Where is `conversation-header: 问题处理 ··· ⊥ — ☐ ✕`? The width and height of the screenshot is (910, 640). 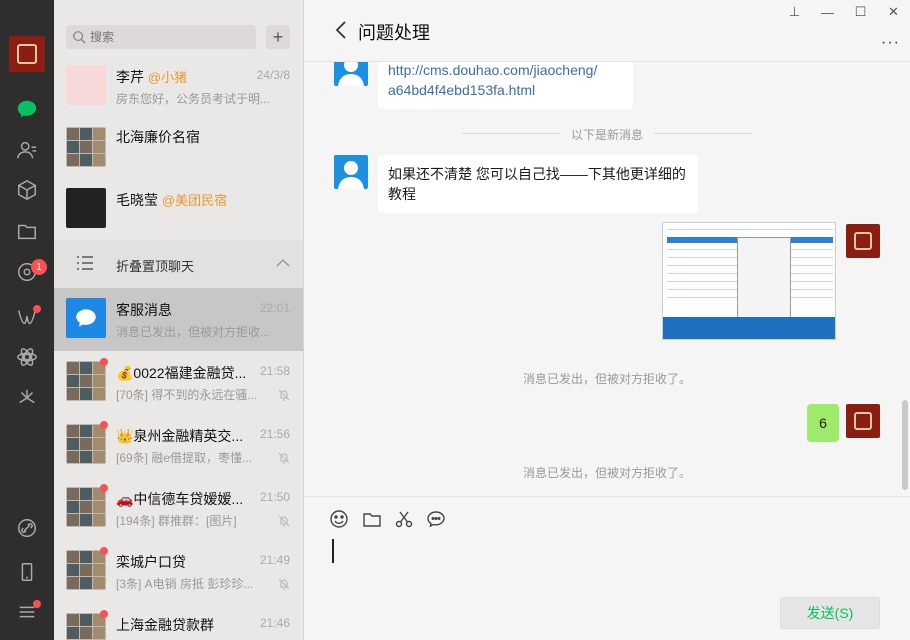
conversation-header: 问题处理 ··· ⊥ — ☐ ✕ is located at coordinates (607, 31).